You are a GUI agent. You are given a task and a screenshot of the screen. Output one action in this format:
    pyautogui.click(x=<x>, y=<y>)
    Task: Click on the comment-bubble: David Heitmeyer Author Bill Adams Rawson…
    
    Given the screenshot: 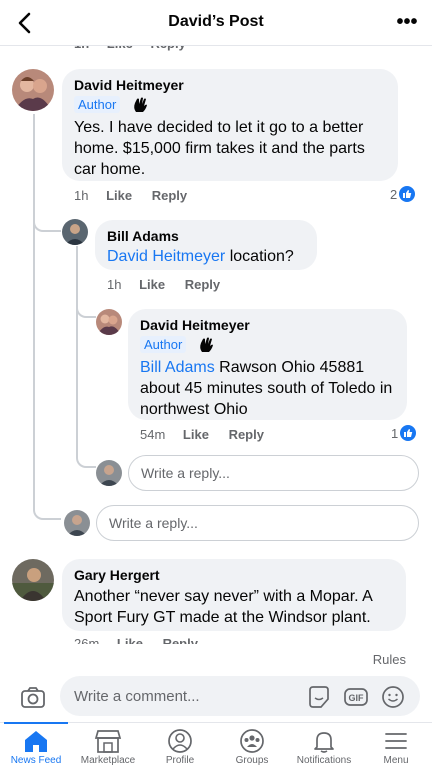 What is the action you would take?
    pyautogui.click(x=267, y=364)
    